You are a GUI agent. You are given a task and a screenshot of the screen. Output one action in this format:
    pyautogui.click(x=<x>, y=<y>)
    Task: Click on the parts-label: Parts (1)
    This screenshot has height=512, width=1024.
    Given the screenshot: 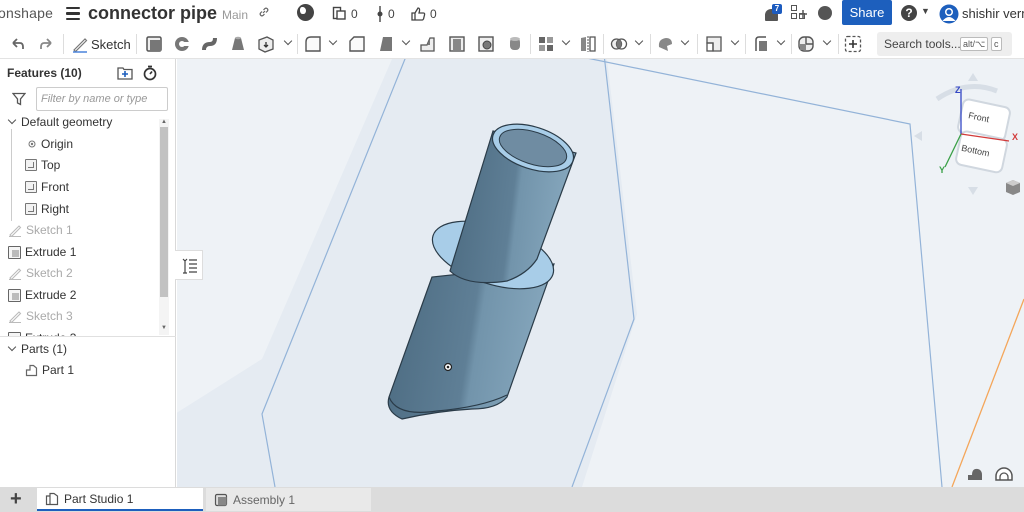 What is the action you would take?
    pyautogui.click(x=44, y=349)
    